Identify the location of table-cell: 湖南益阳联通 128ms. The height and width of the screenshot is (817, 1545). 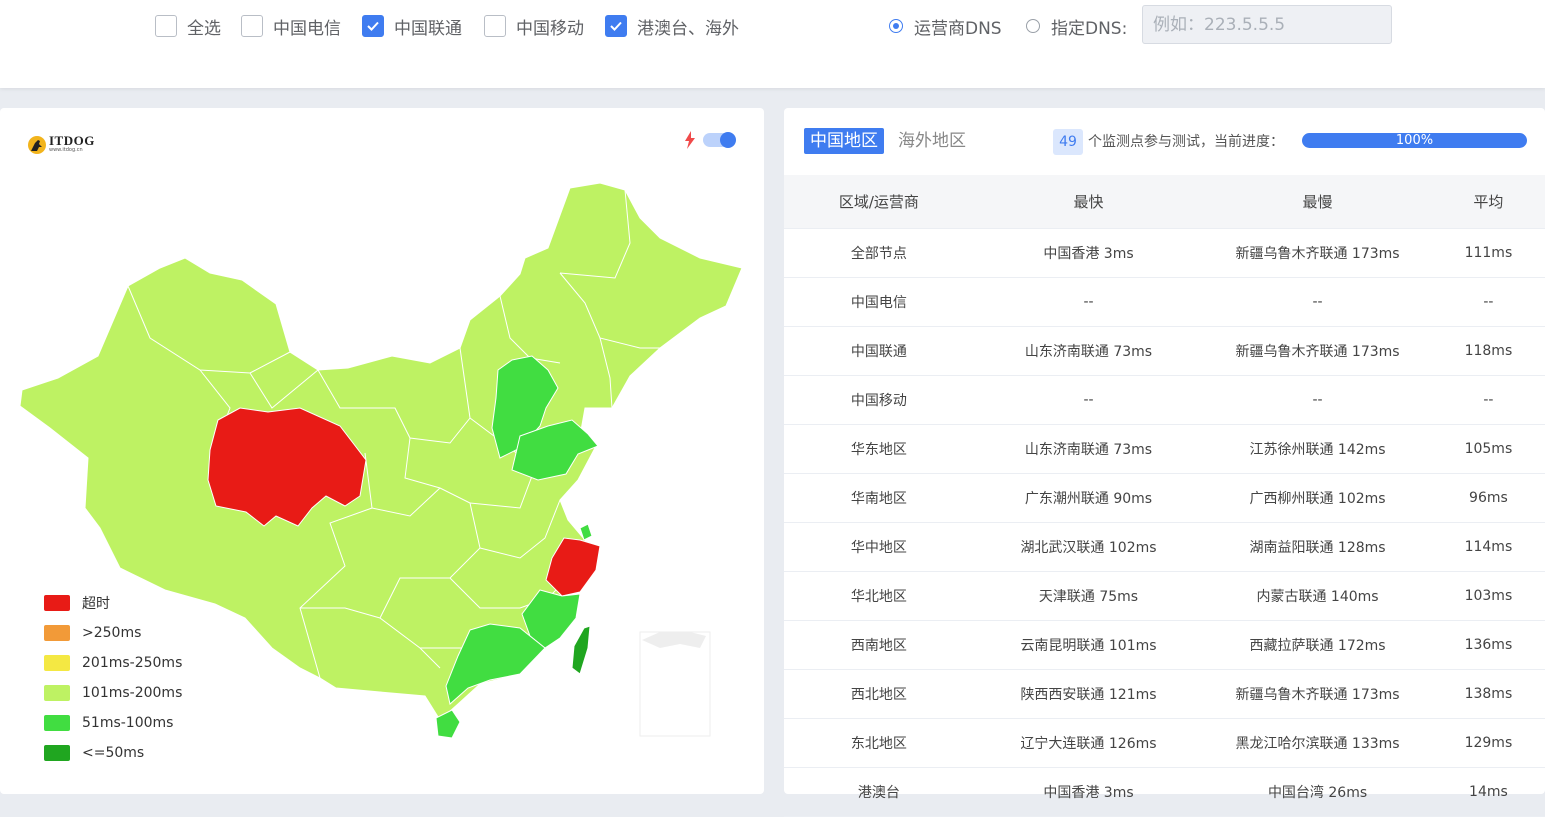
(1317, 547).